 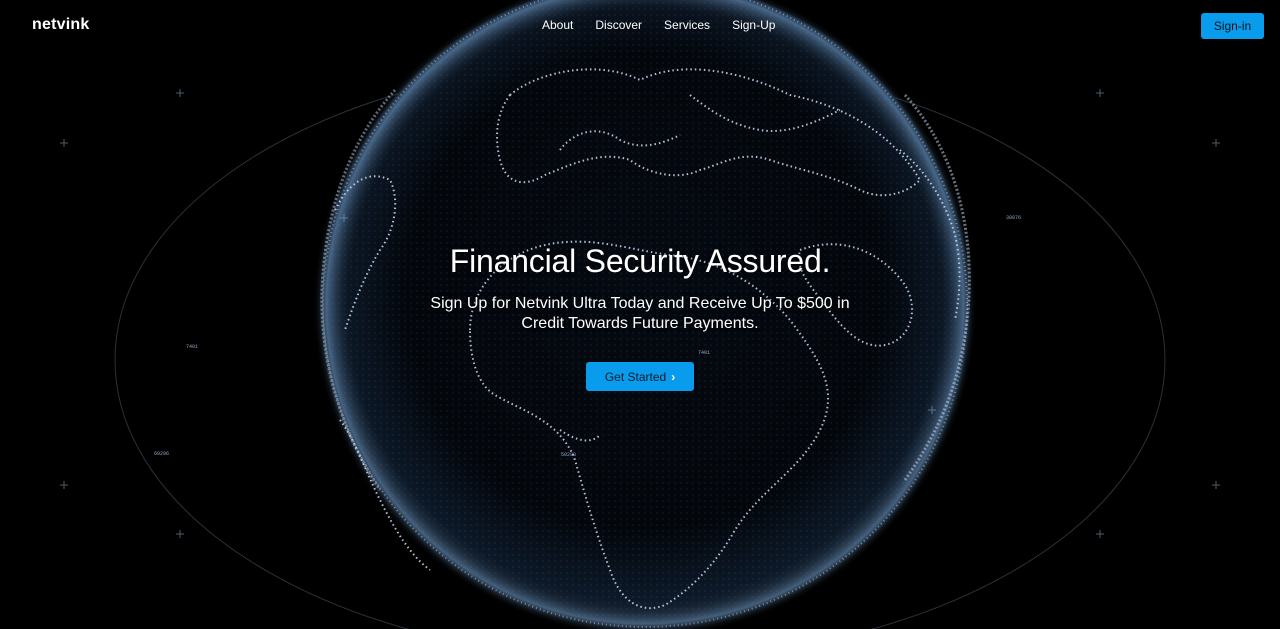 I want to click on nav-link-services: Services, so click(x=687, y=25).